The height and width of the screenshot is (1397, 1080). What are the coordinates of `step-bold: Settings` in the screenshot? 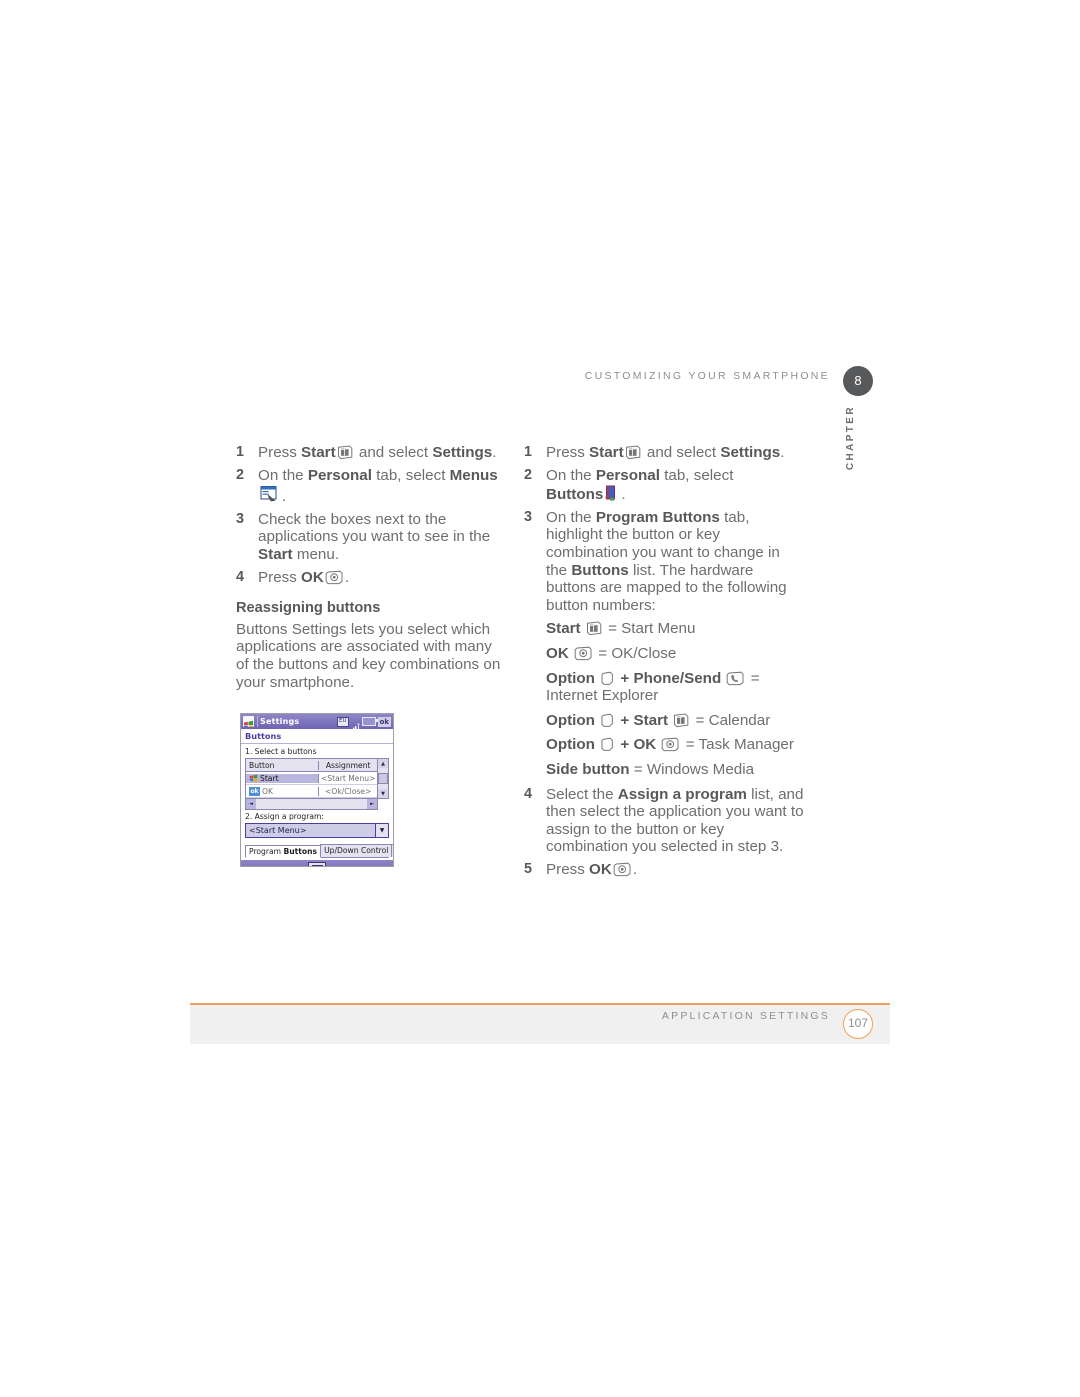 It's located at (462, 452).